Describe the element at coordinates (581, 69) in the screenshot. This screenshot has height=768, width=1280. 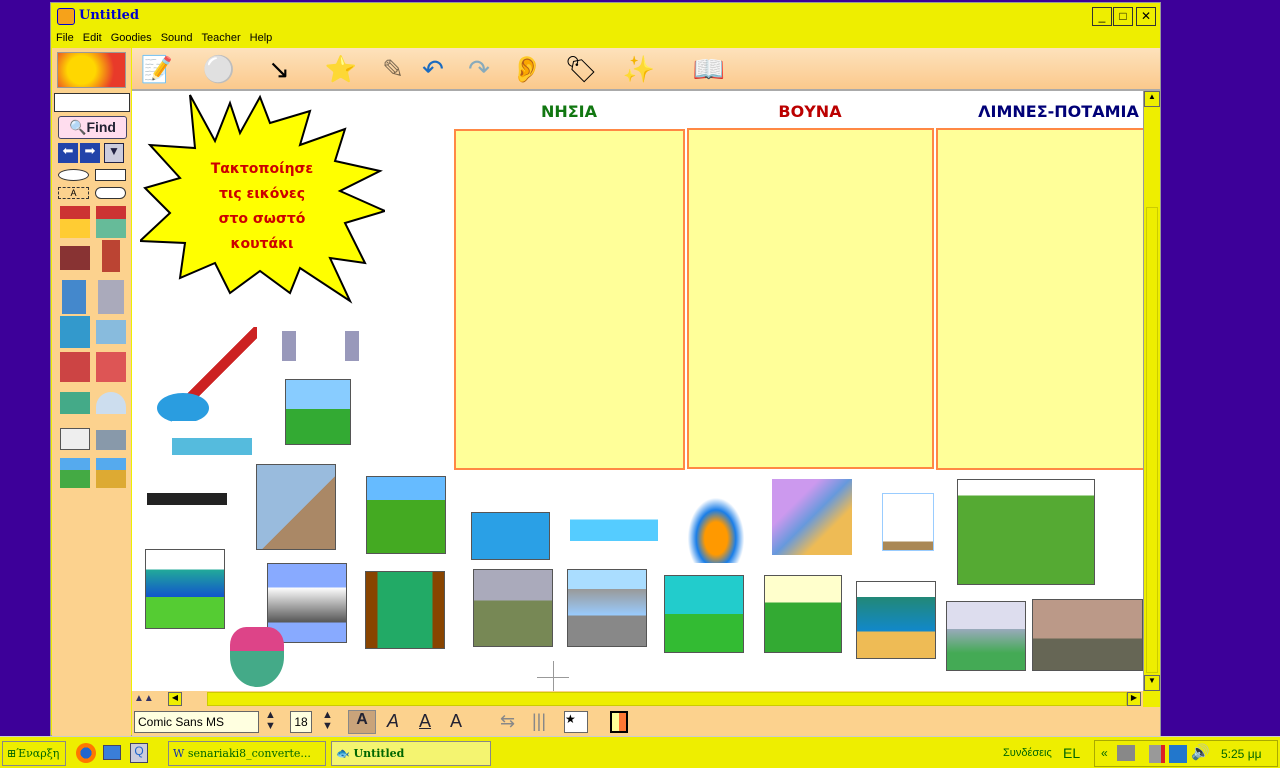
I see `name-tag-icon: 🏷` at that location.